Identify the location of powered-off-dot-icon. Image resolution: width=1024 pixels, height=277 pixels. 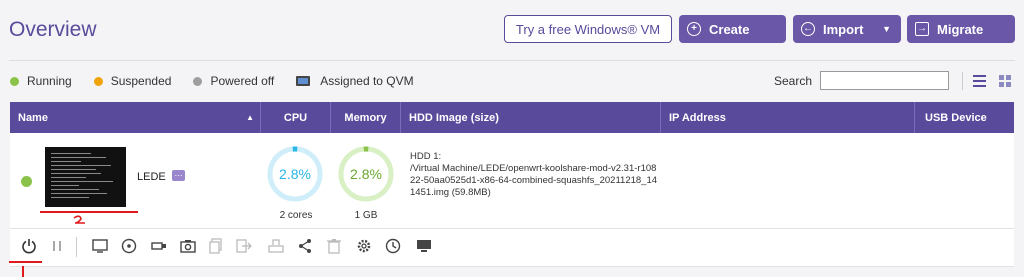
(198, 81).